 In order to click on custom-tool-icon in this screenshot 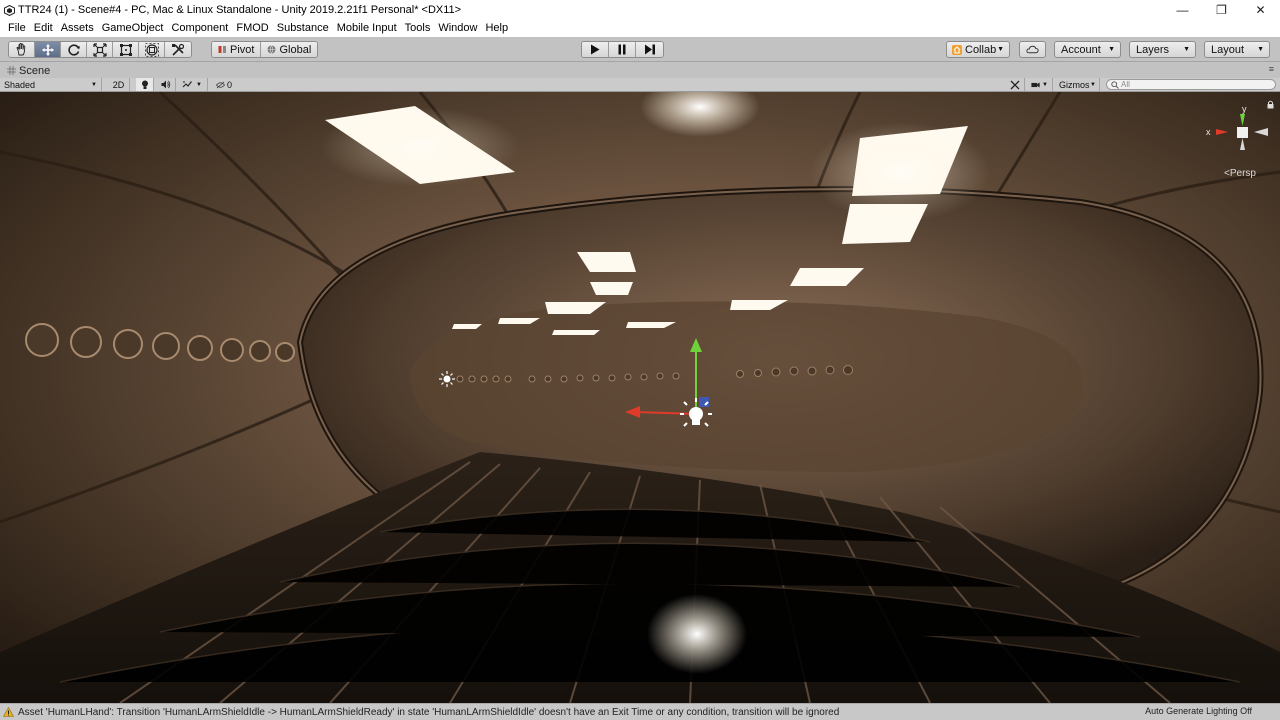, I will do `click(178, 49)`.